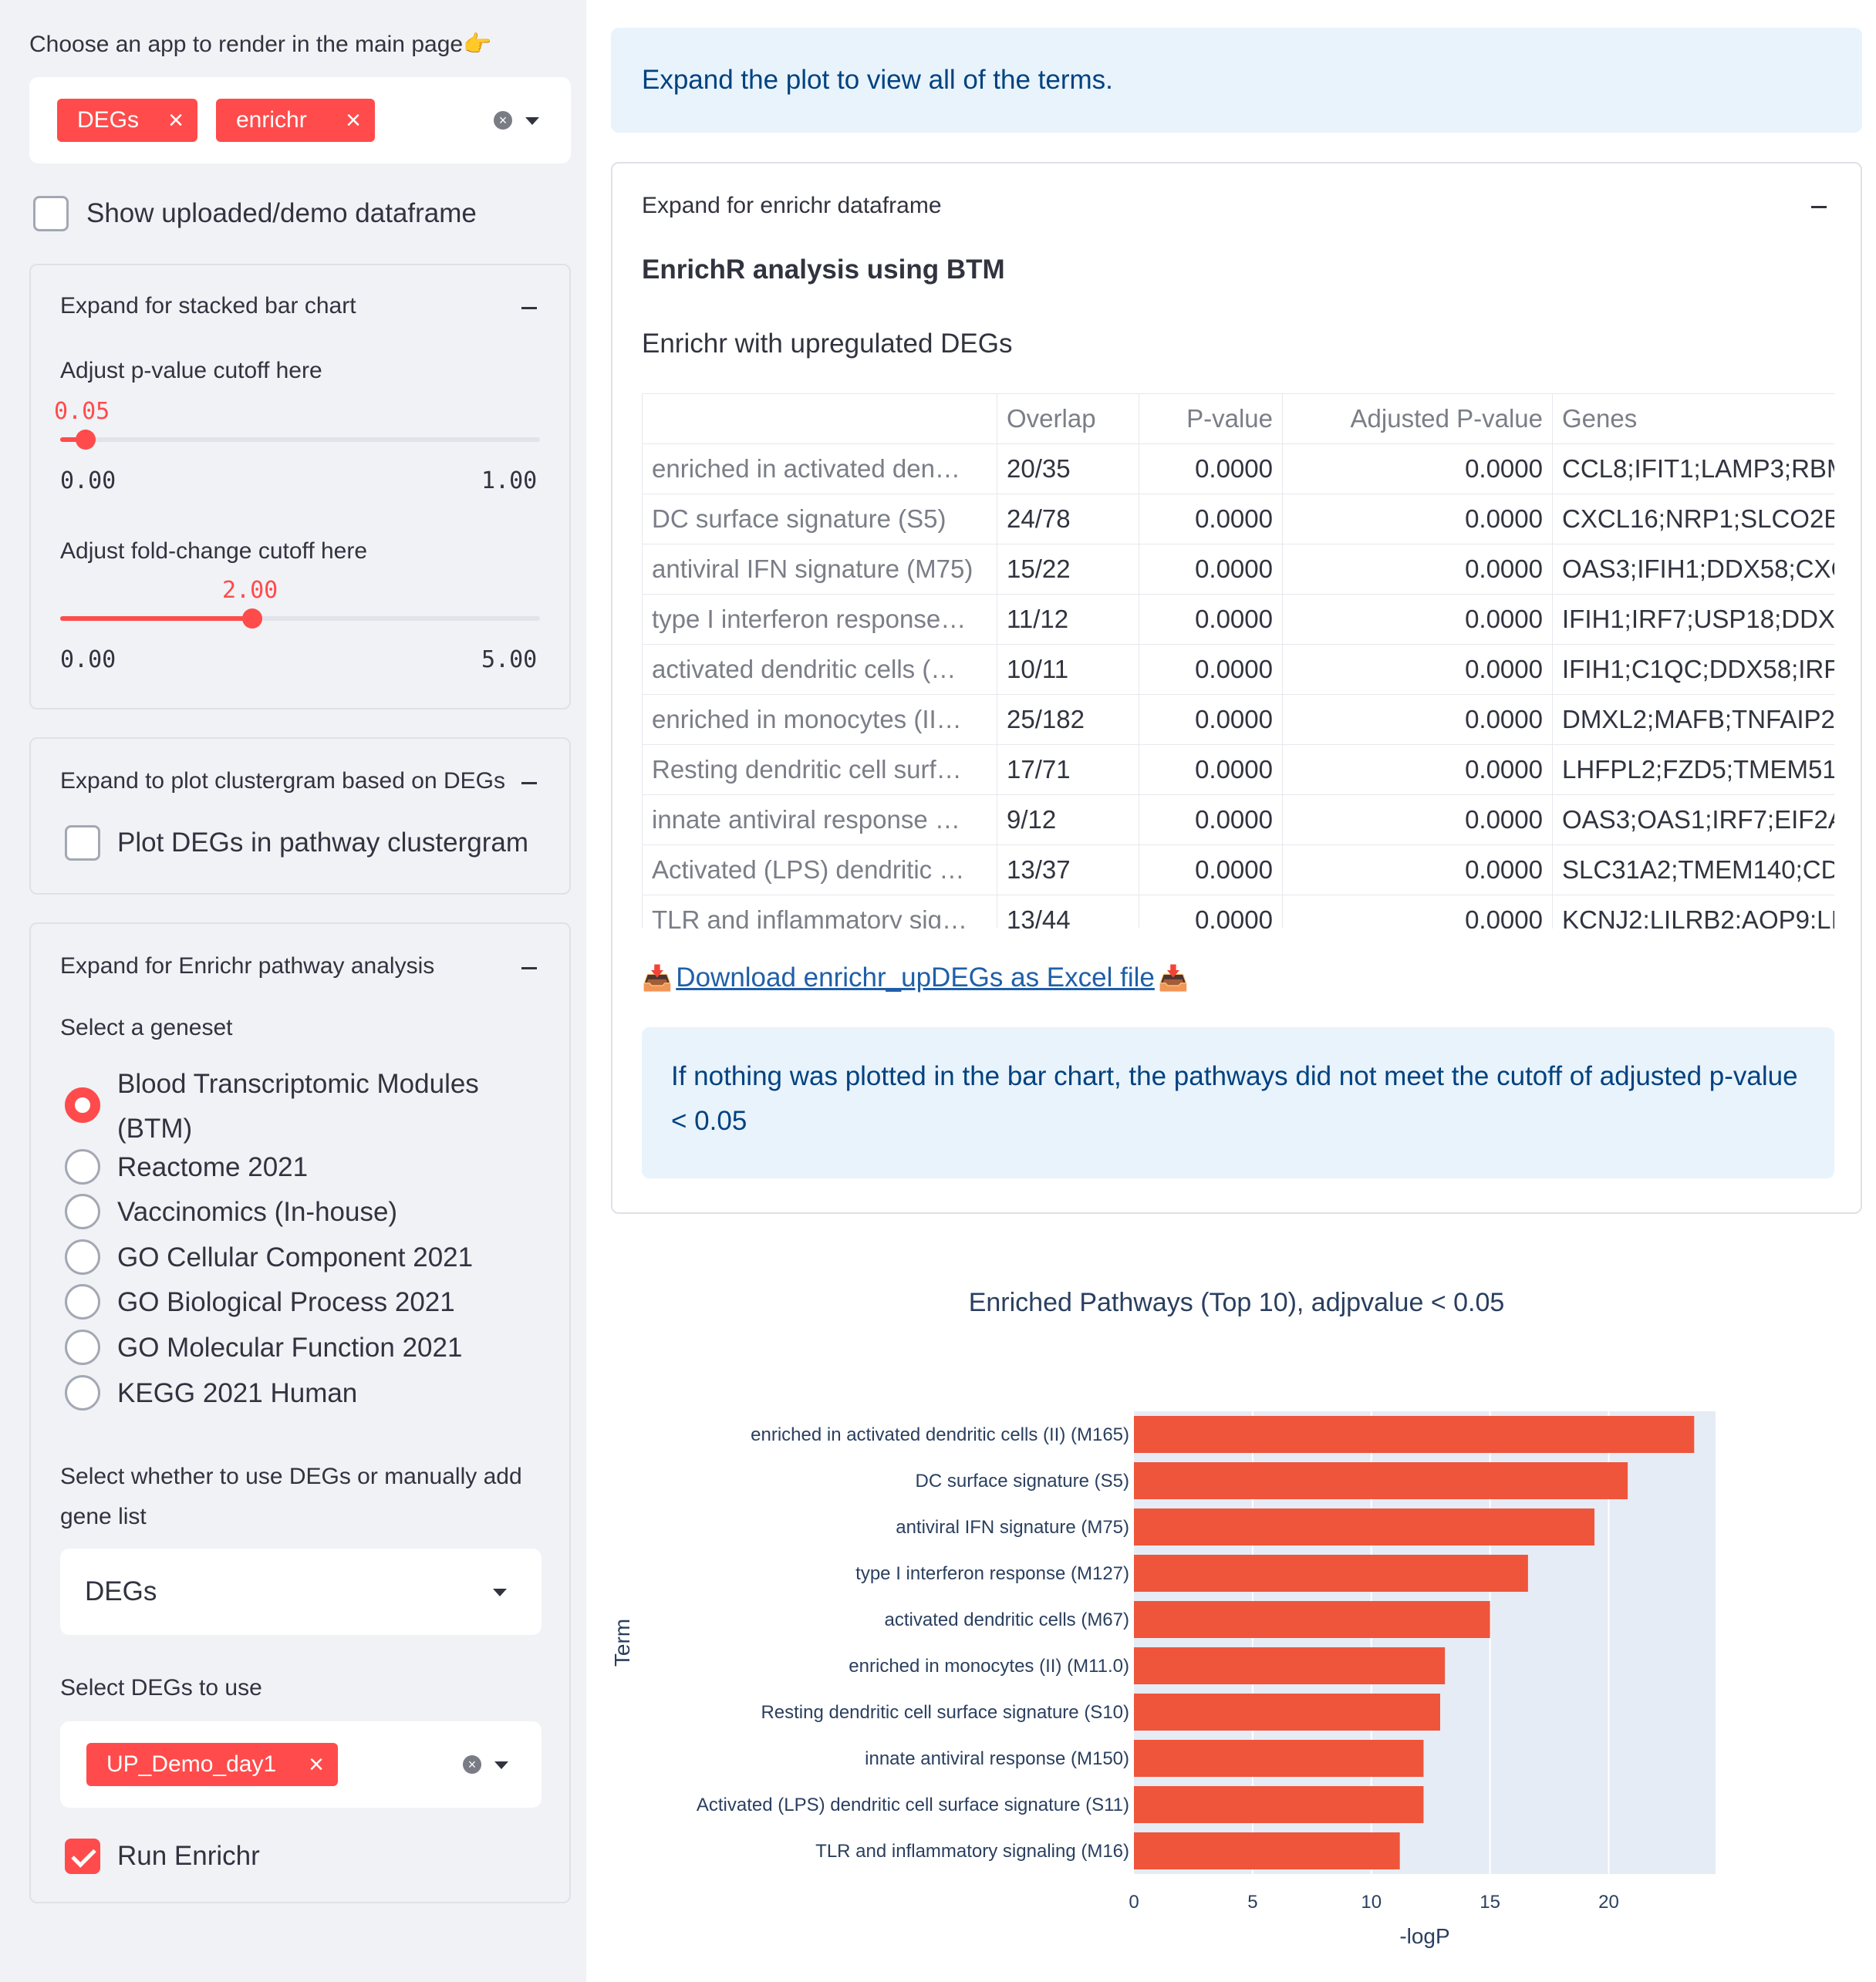 This screenshot has width=1876, height=1982. Describe the element at coordinates (188, 1856) in the screenshot. I see `run-enrichr-label: Run Enrichr` at that location.